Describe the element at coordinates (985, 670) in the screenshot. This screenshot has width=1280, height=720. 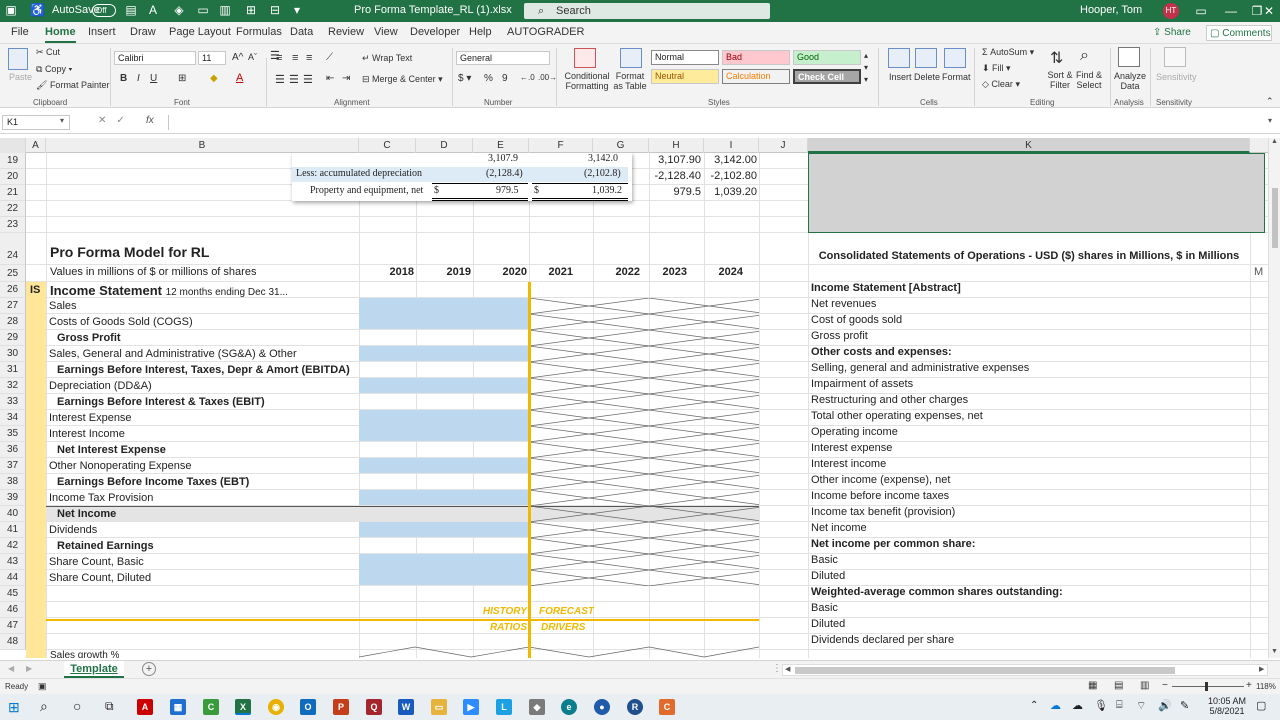
I see `horizontal-scroll-thumb` at that location.